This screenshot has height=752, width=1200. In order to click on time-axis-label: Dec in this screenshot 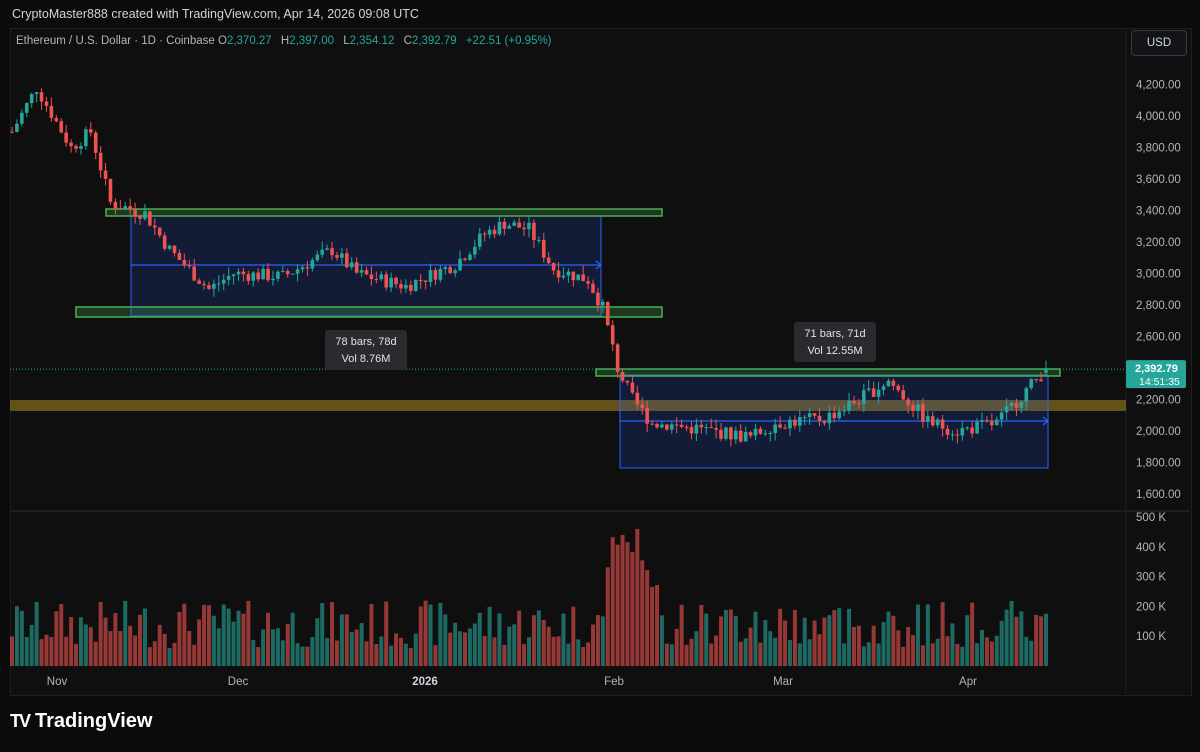, I will do `click(238, 682)`.